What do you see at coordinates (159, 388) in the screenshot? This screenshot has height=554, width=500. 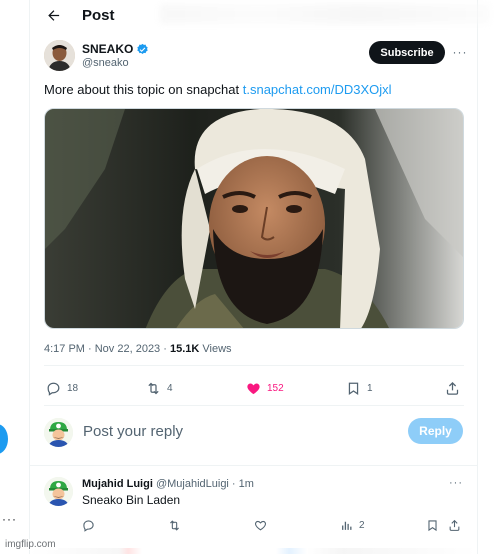 I see `repost-action: 4` at bounding box center [159, 388].